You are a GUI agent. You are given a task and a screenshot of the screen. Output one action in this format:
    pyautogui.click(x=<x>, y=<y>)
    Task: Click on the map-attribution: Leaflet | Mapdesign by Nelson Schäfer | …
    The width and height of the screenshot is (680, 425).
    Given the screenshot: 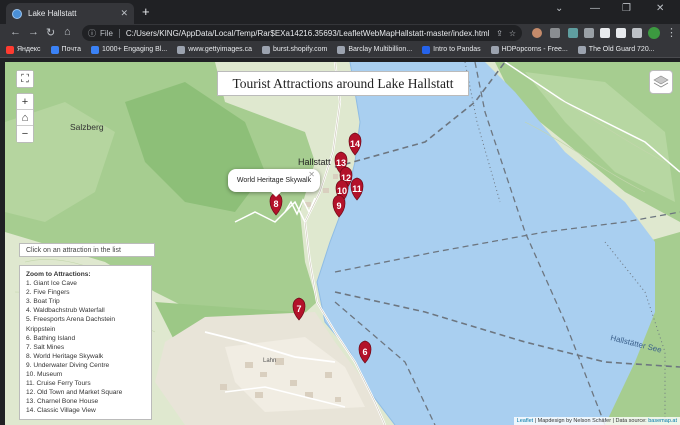 What is the action you would take?
    pyautogui.click(x=596, y=421)
    